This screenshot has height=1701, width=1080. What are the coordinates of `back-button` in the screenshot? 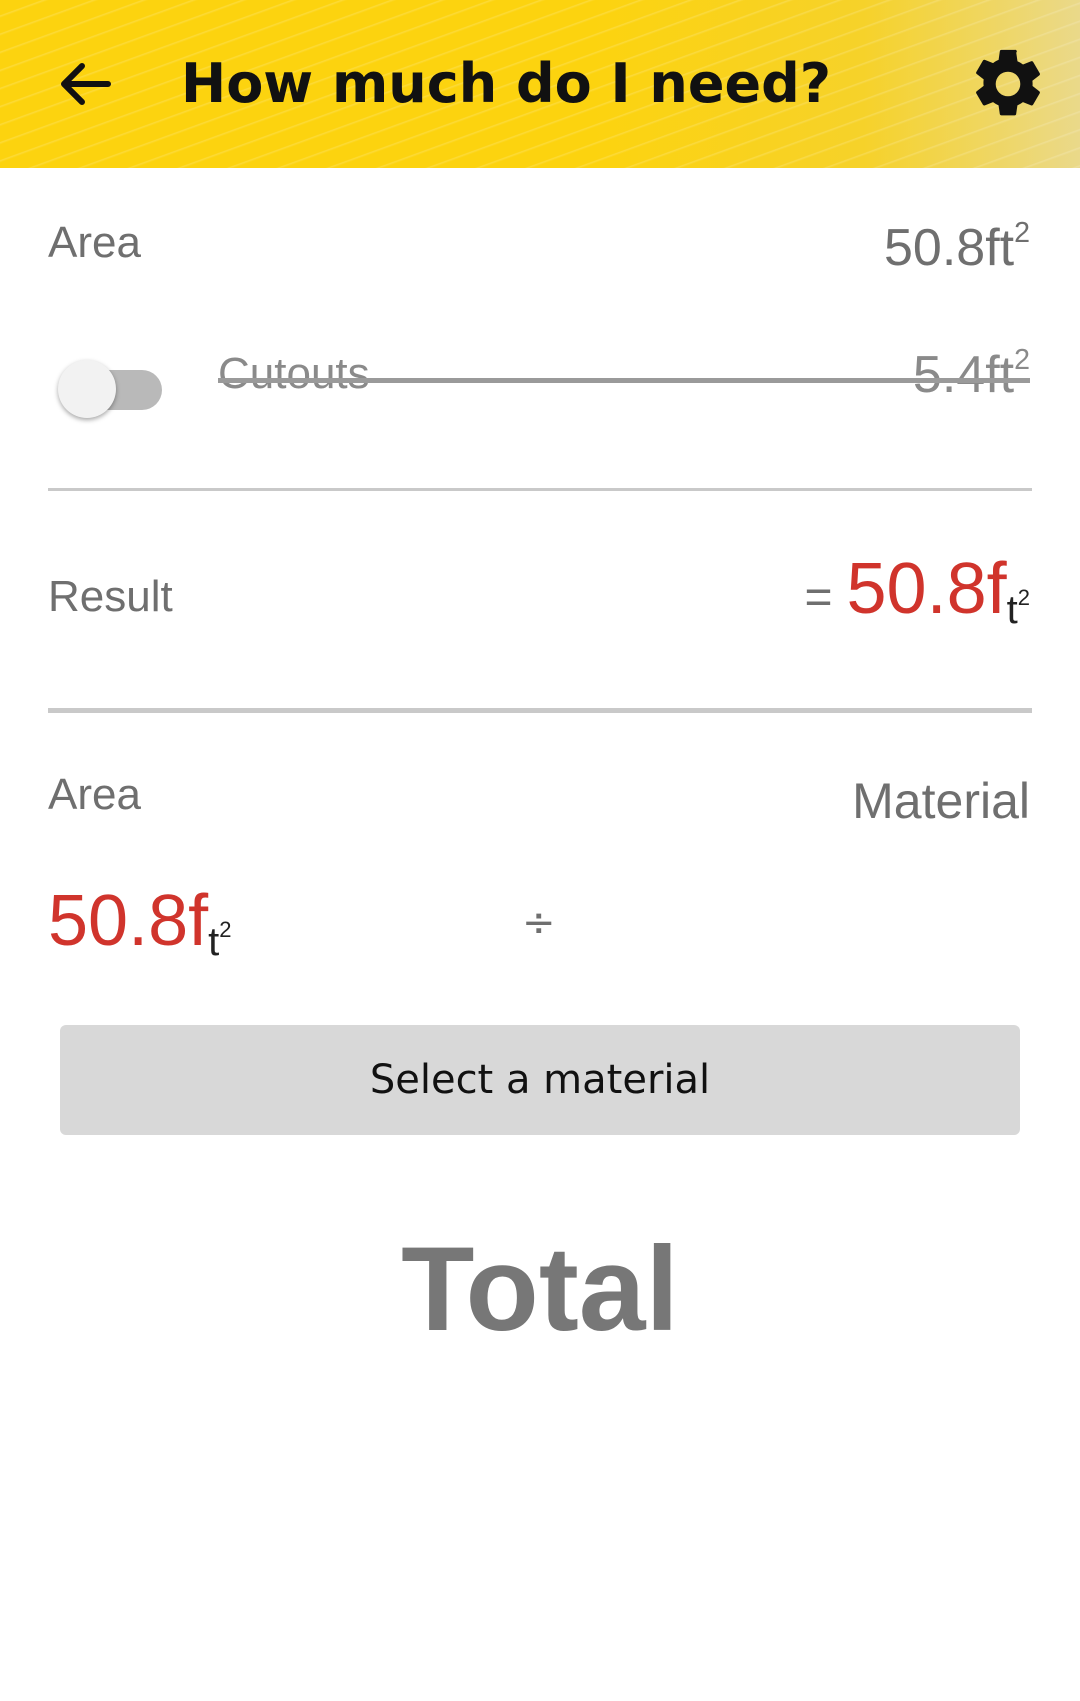 It's located at (84, 84).